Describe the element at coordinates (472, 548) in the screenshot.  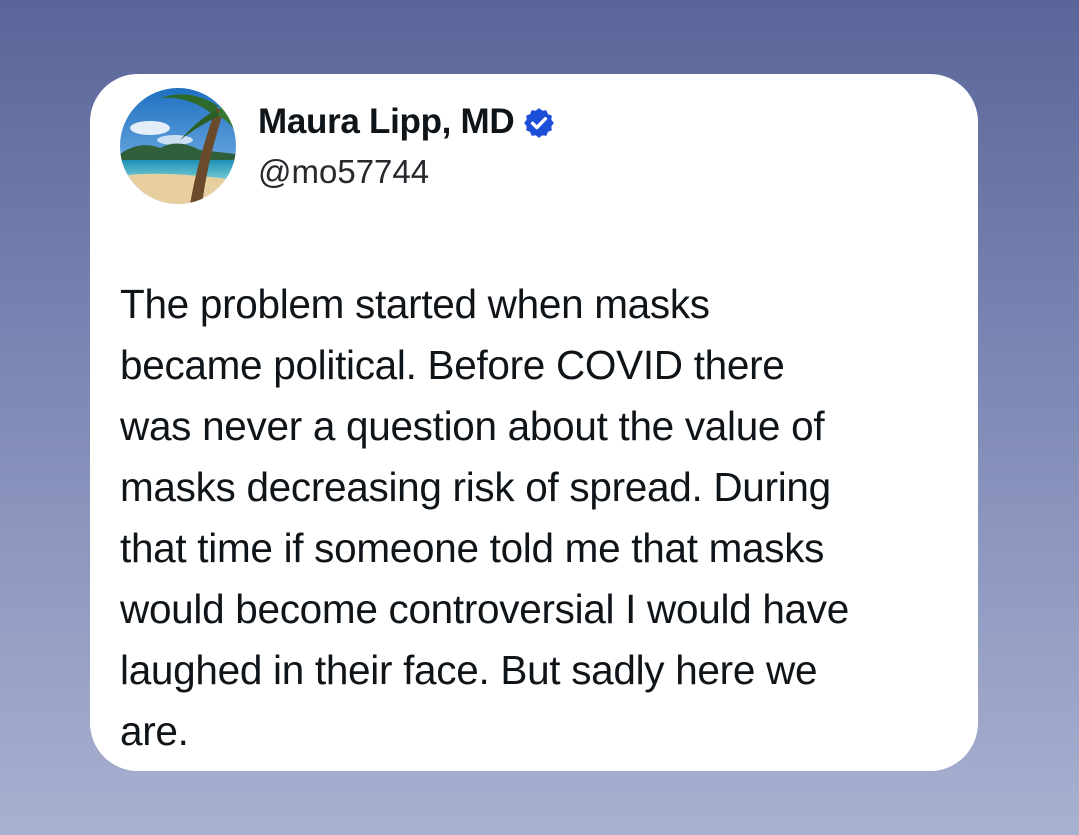
I see `tweet-line: that time if someone told me that masks` at that location.